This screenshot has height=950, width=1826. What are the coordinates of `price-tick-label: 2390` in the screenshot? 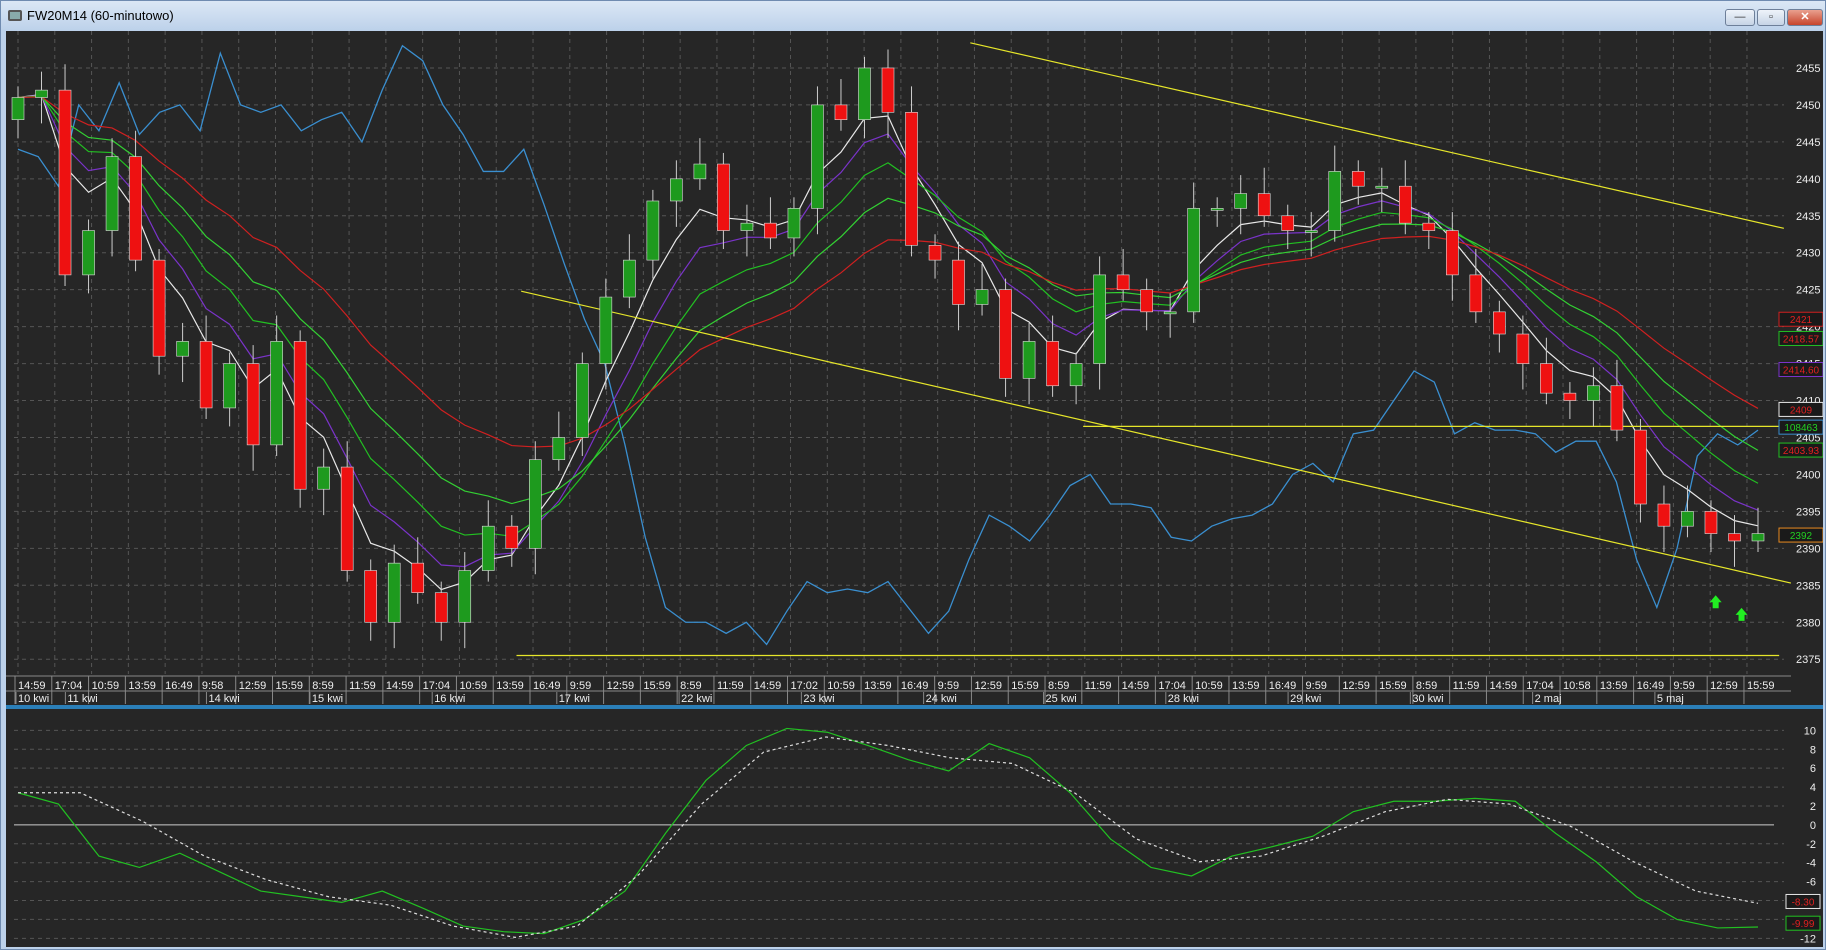 It's located at (1808, 549).